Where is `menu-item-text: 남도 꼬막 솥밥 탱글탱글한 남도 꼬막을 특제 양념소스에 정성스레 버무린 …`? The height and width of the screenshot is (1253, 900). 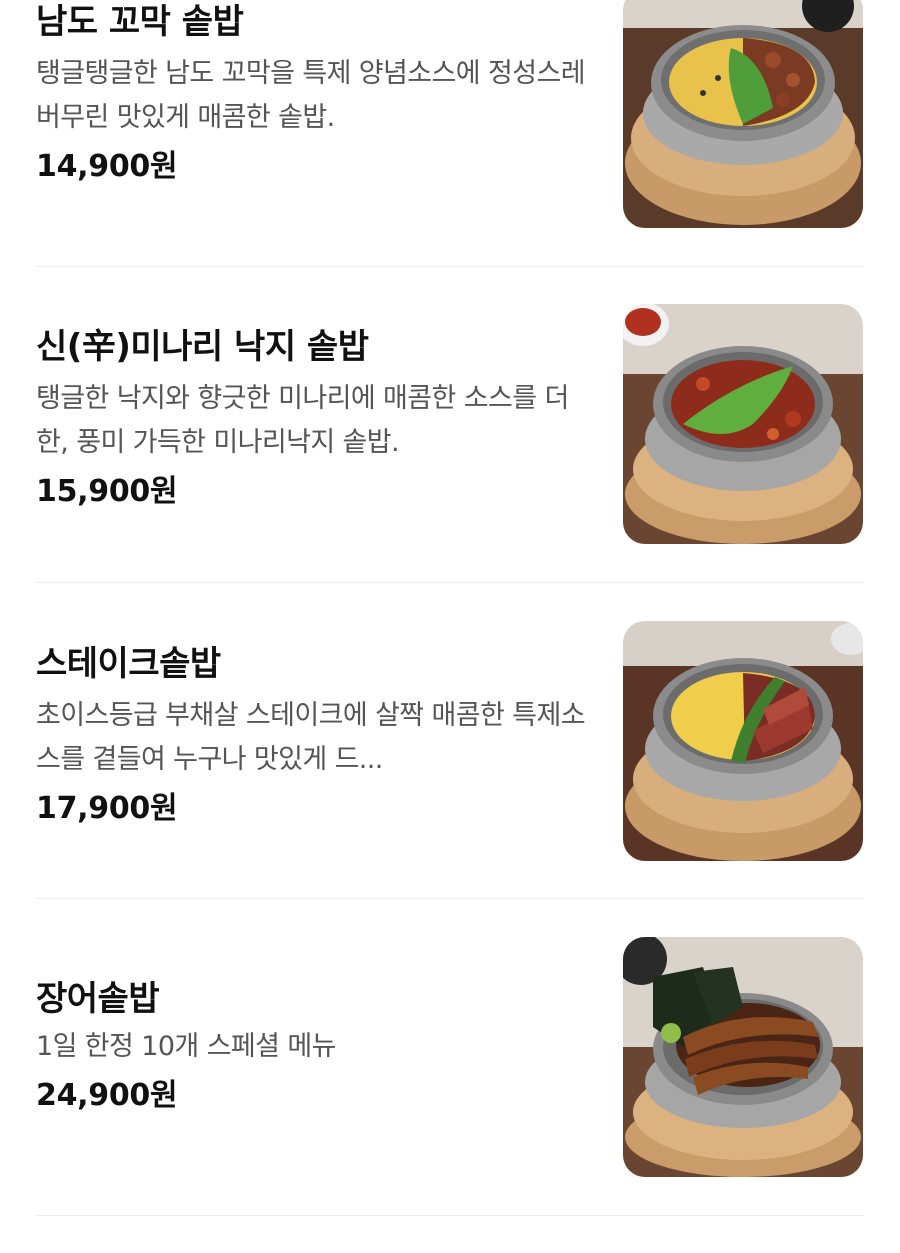 menu-item-text: 남도 꼬막 솥밥 탱글탱글한 남도 꼬막을 특제 양념소스에 정성스레 버무린 … is located at coordinates (316, 94).